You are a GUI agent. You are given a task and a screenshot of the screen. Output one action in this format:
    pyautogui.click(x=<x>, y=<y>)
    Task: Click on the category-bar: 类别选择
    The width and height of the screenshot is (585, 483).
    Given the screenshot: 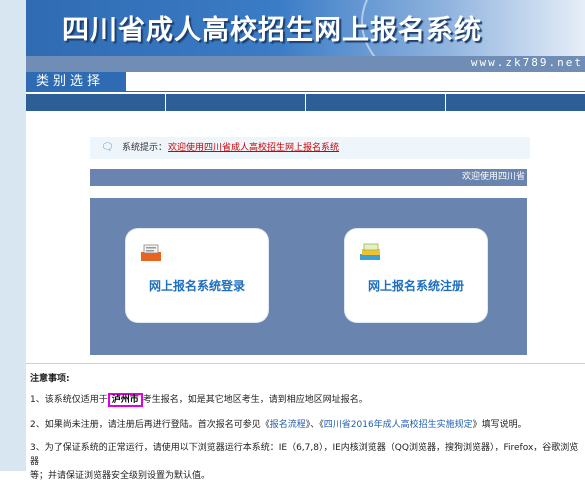 What is the action you would take?
    pyautogui.click(x=305, y=82)
    